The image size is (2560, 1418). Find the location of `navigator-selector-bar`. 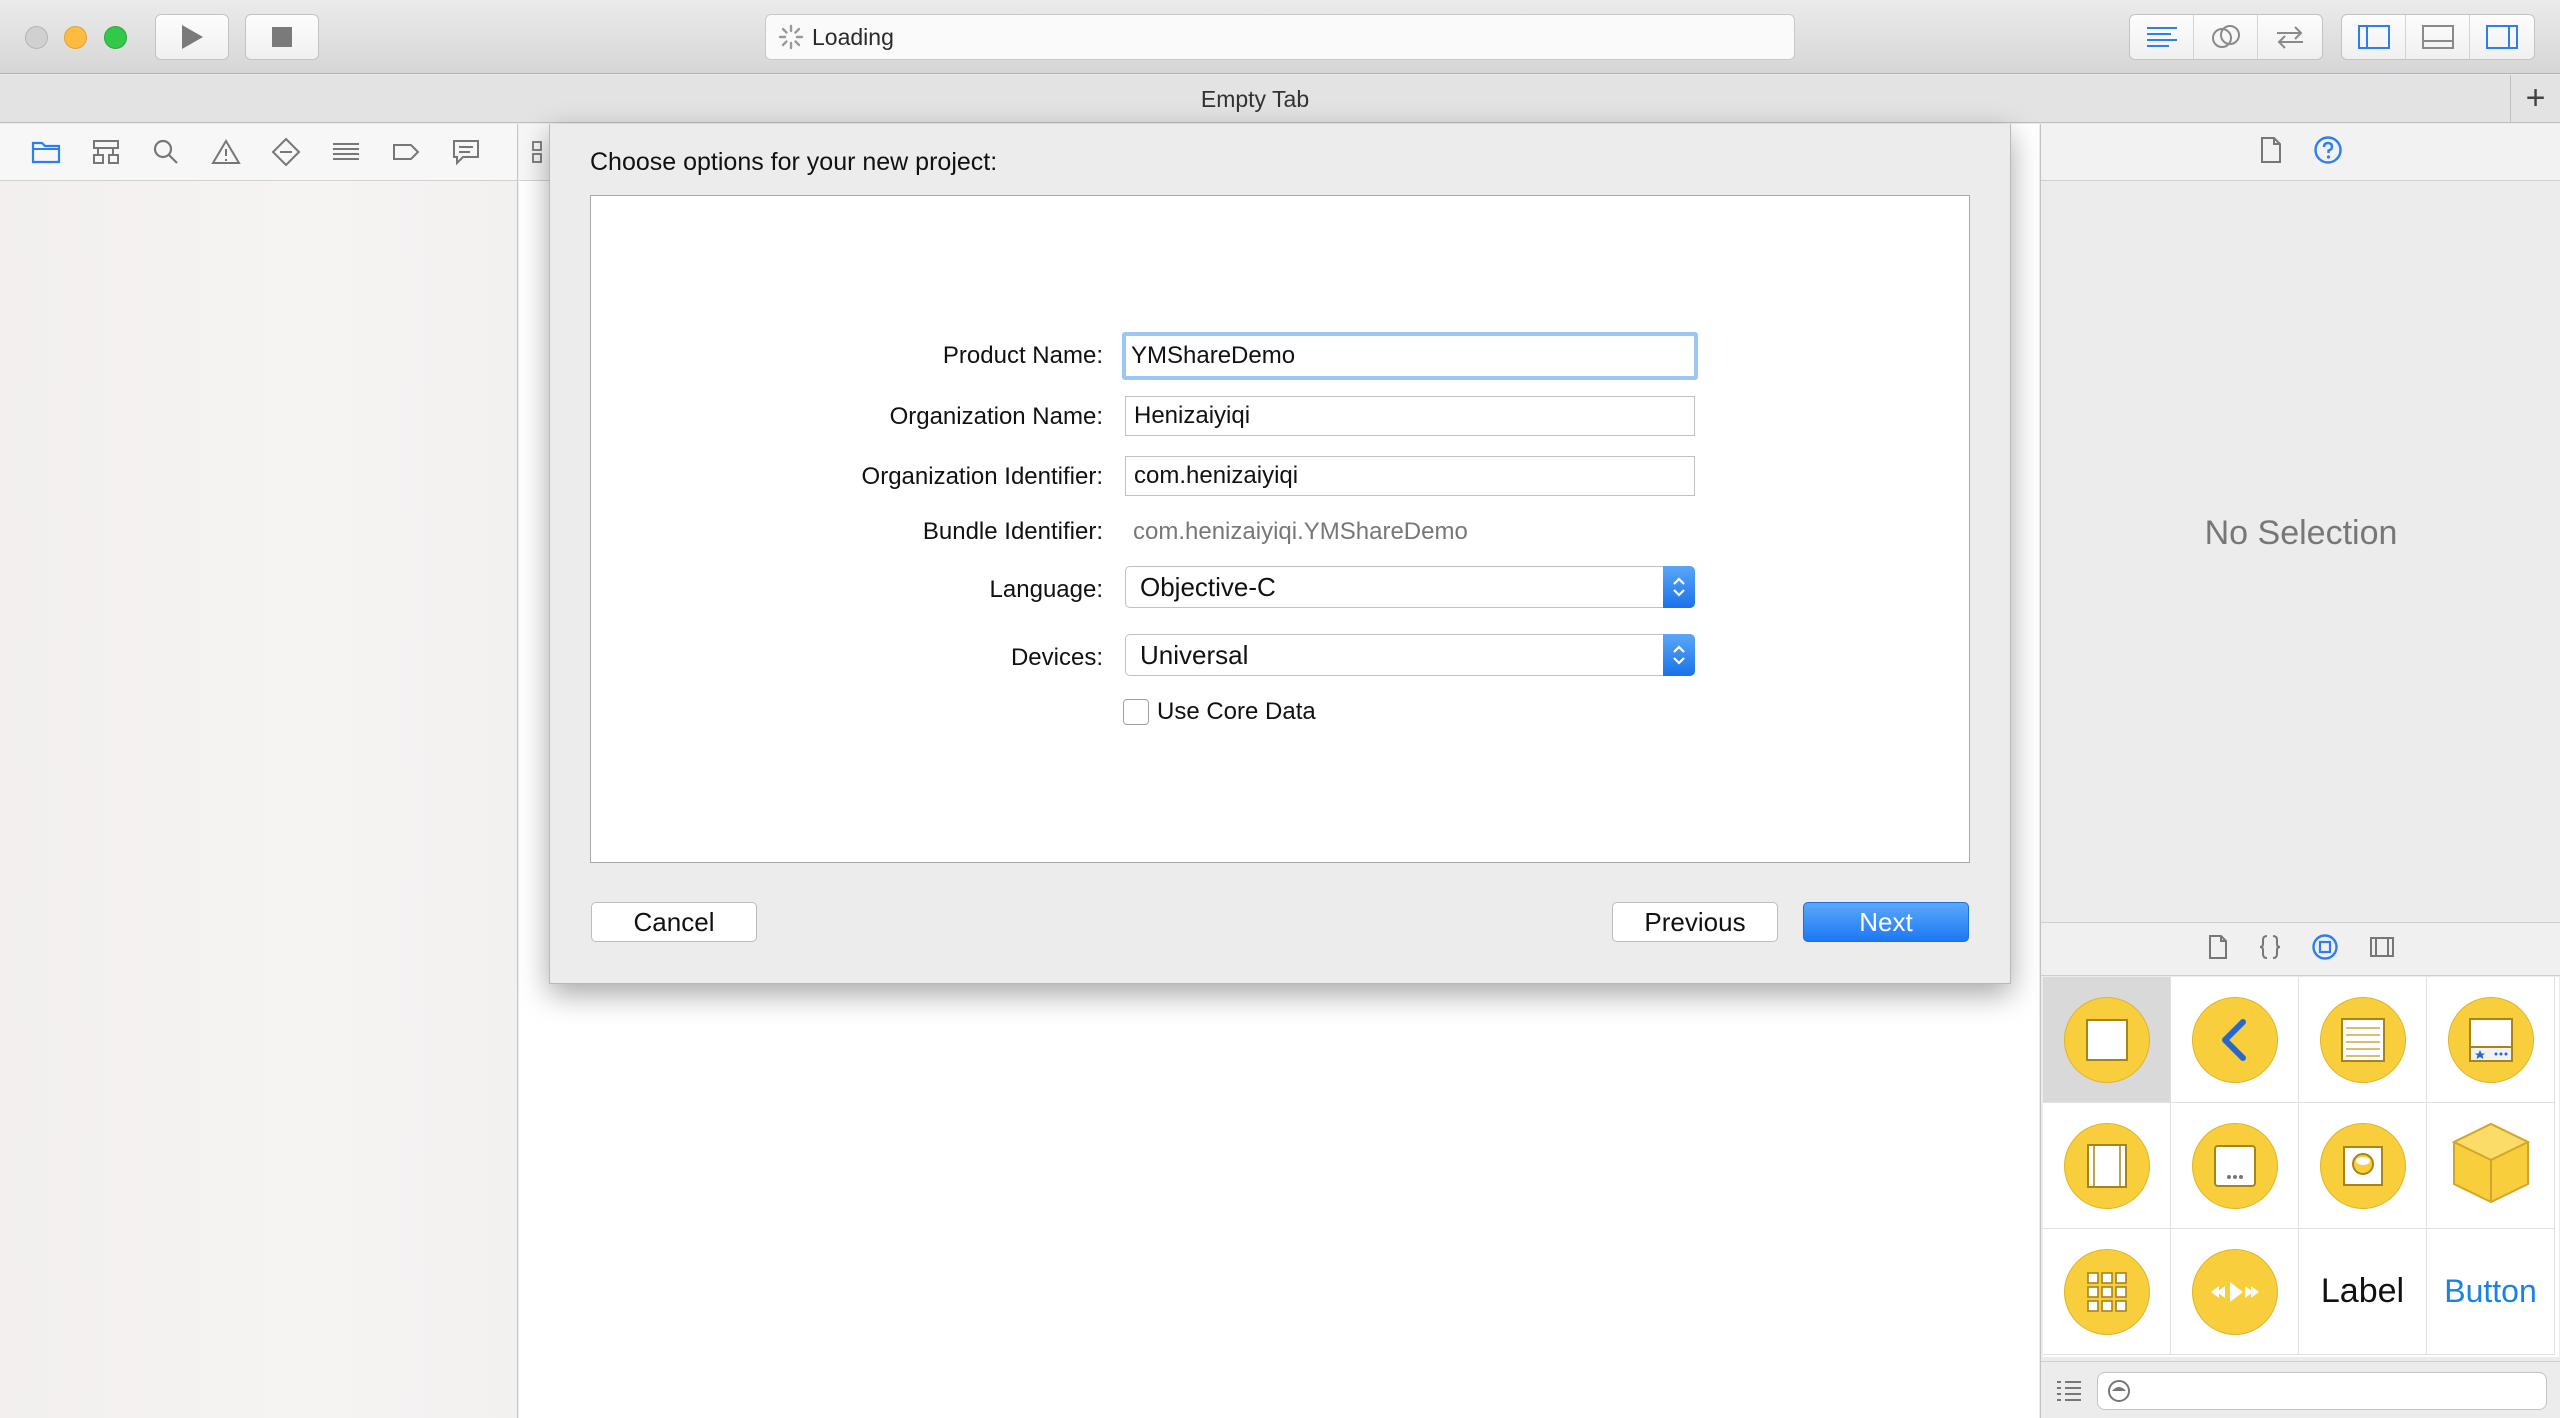

navigator-selector-bar is located at coordinates (258, 152).